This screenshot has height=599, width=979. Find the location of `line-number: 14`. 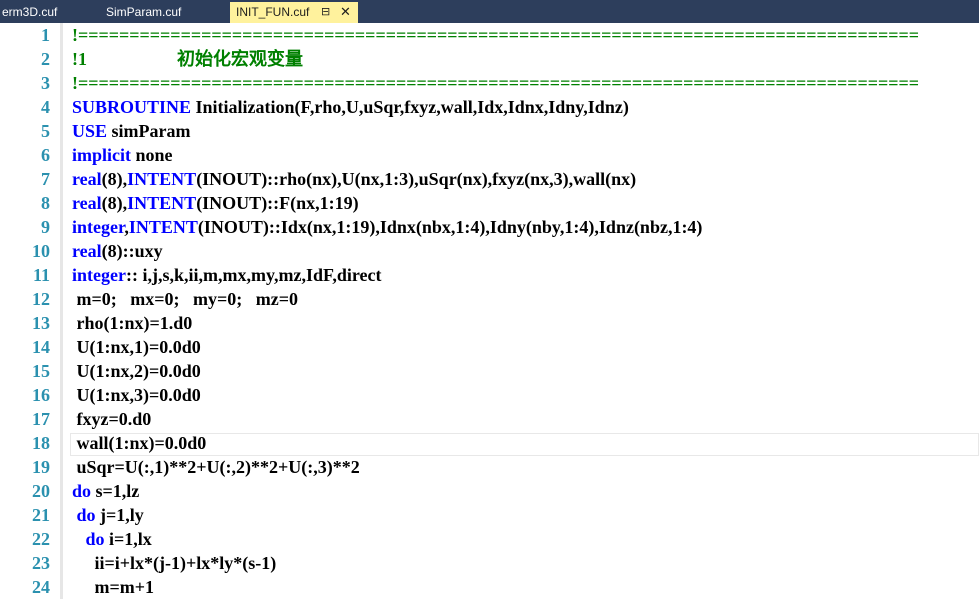

line-number: 14 is located at coordinates (41, 347).